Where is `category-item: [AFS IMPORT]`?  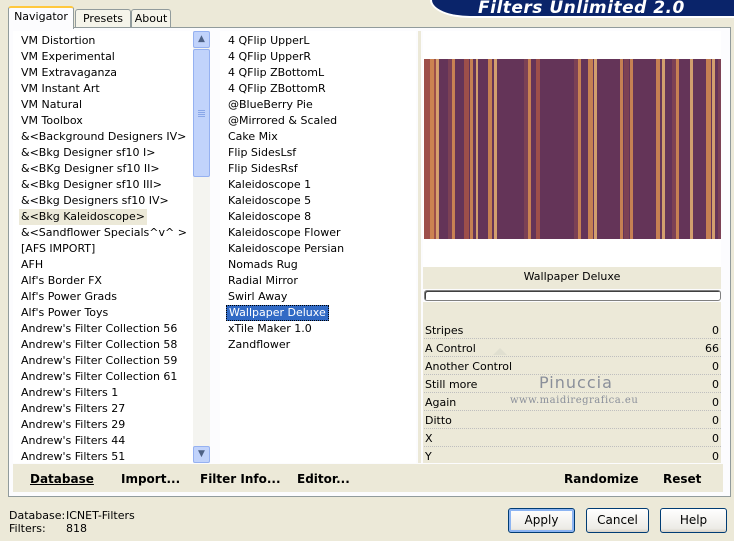
category-item: [AFS IMPORT] is located at coordinates (58, 249).